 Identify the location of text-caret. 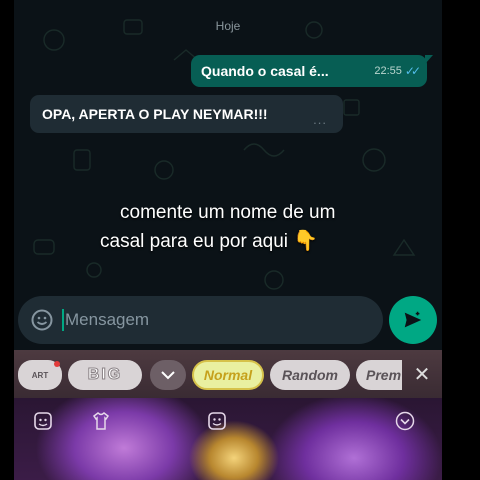
(63, 320).